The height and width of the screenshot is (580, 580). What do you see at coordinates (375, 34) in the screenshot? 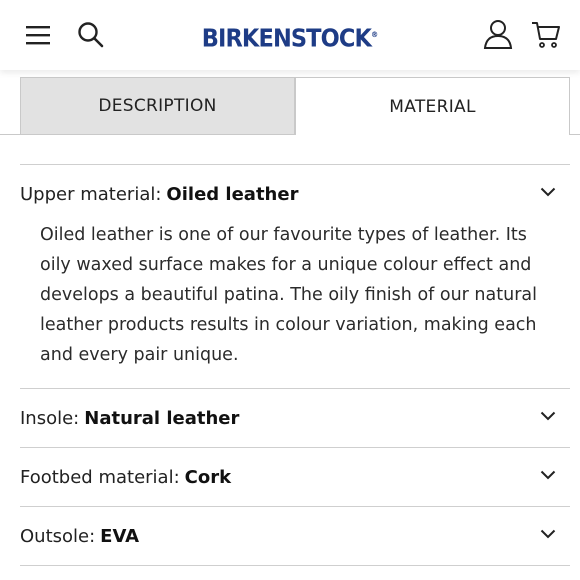
I see `registered-mark: ®` at bounding box center [375, 34].